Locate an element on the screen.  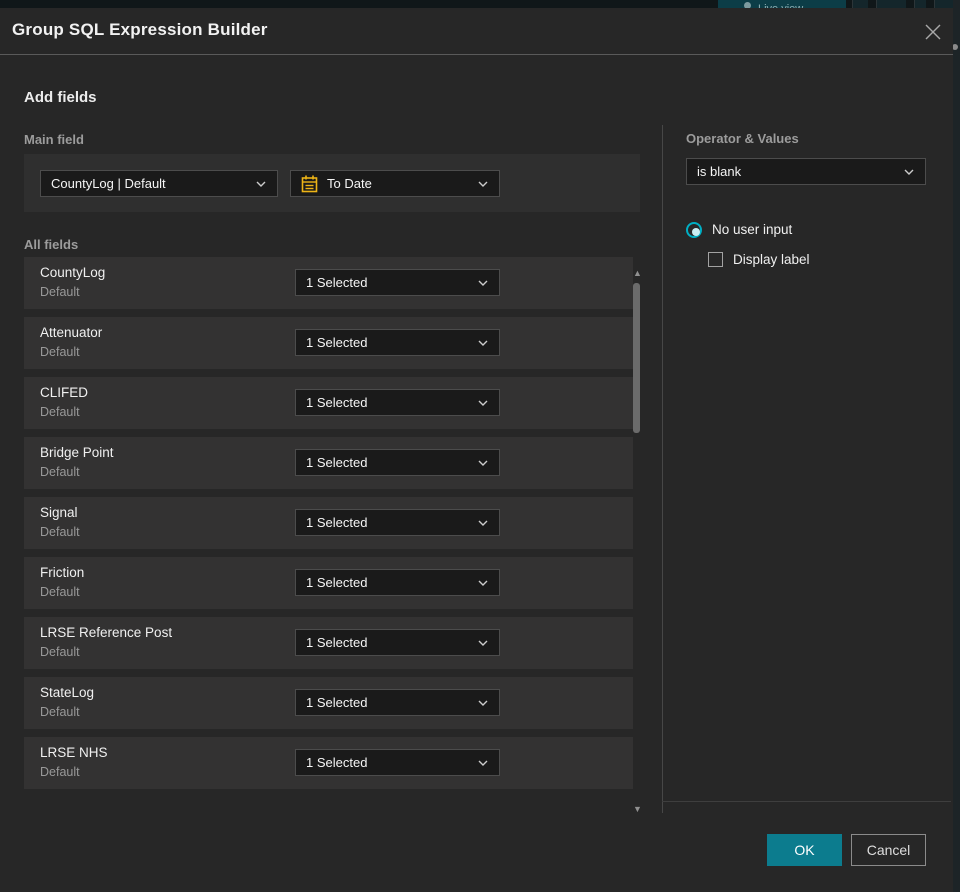
field-name: LRSE Reference Post is located at coordinates (106, 632).